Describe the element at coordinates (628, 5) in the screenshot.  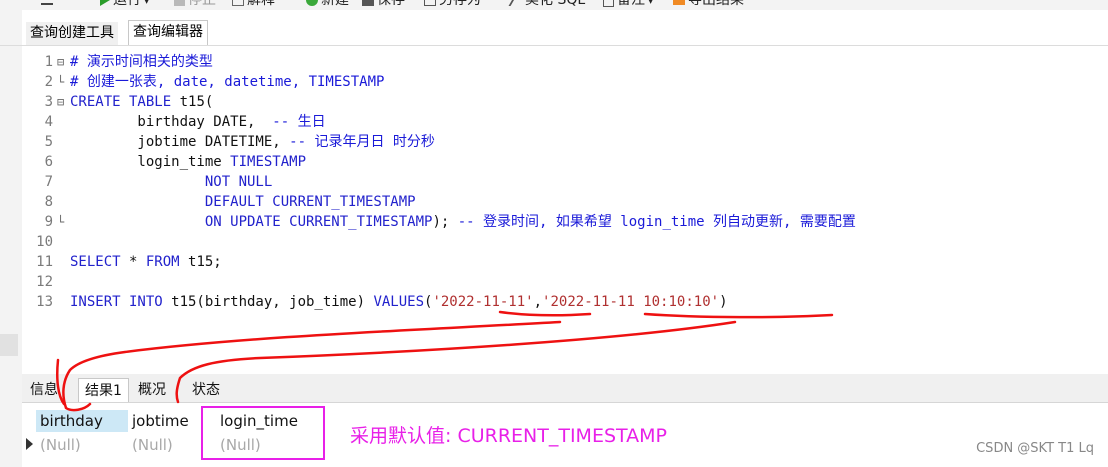
I see `comment-button: 备注 ▾` at that location.